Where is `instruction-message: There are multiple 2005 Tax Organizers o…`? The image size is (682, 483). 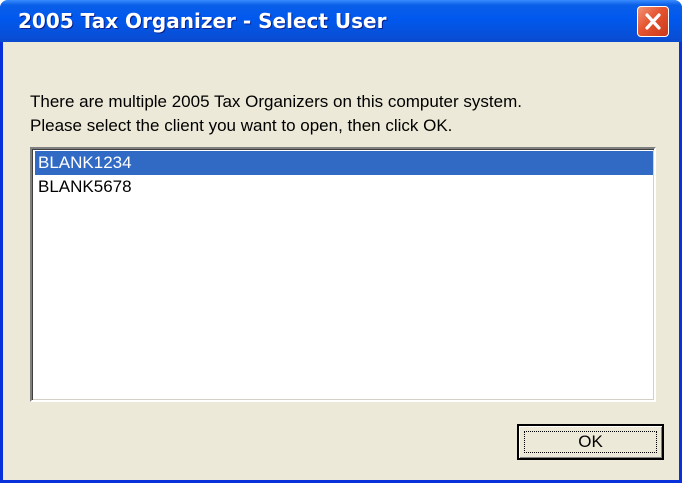 instruction-message: There are multiple 2005 Tax Organizers o… is located at coordinates (350, 114).